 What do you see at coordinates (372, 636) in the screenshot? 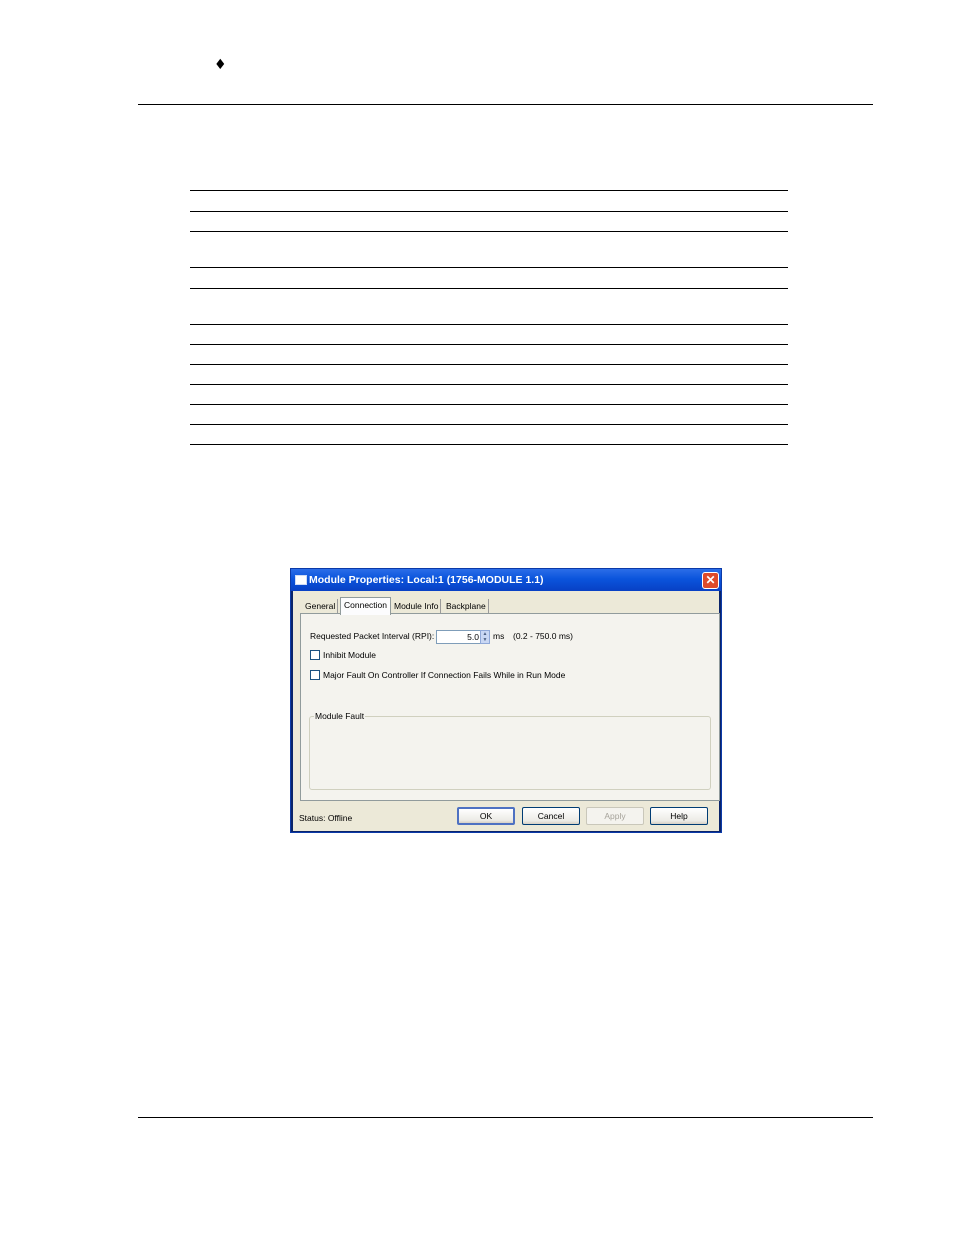
I see `rpi-label: Requested Packet Interval (RPI):` at bounding box center [372, 636].